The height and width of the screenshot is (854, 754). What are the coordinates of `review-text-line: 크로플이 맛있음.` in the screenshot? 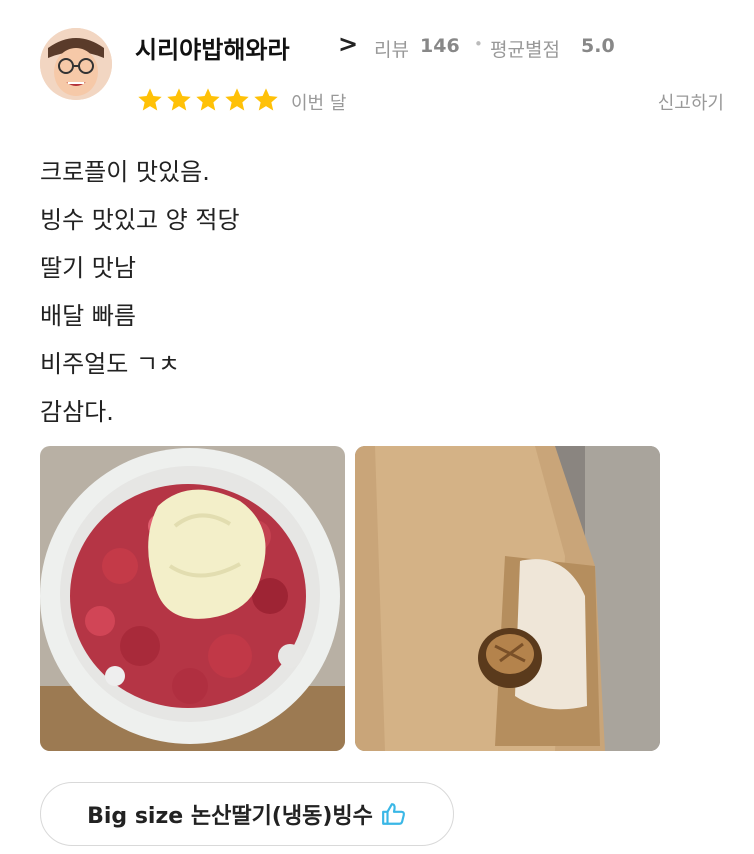 It's located at (125, 172).